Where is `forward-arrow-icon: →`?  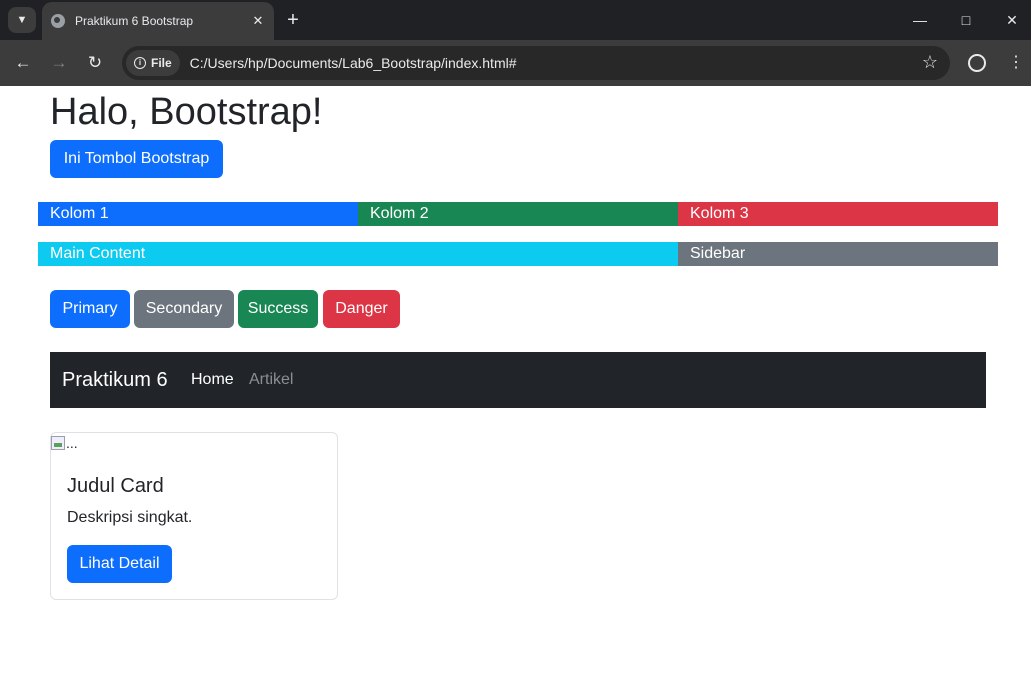 forward-arrow-icon: → is located at coordinates (59, 63).